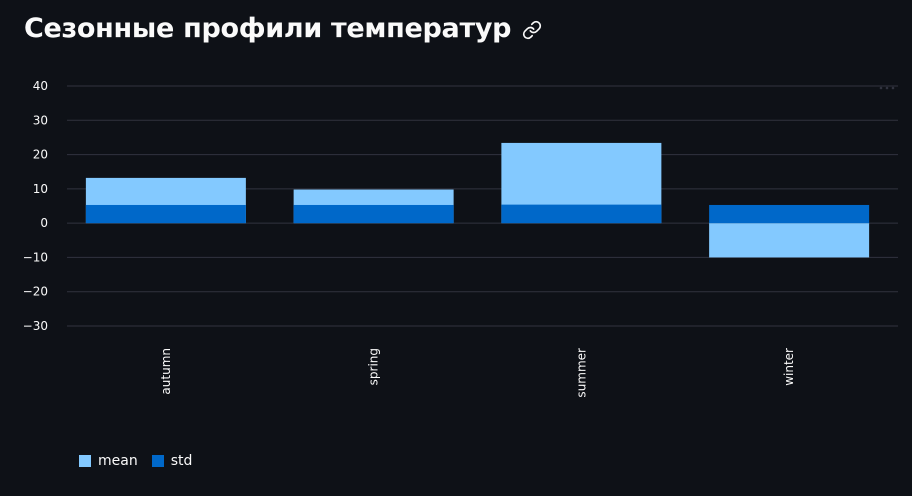 Image resolution: width=912 pixels, height=496 pixels. I want to click on legend-label-std: std, so click(181, 461).